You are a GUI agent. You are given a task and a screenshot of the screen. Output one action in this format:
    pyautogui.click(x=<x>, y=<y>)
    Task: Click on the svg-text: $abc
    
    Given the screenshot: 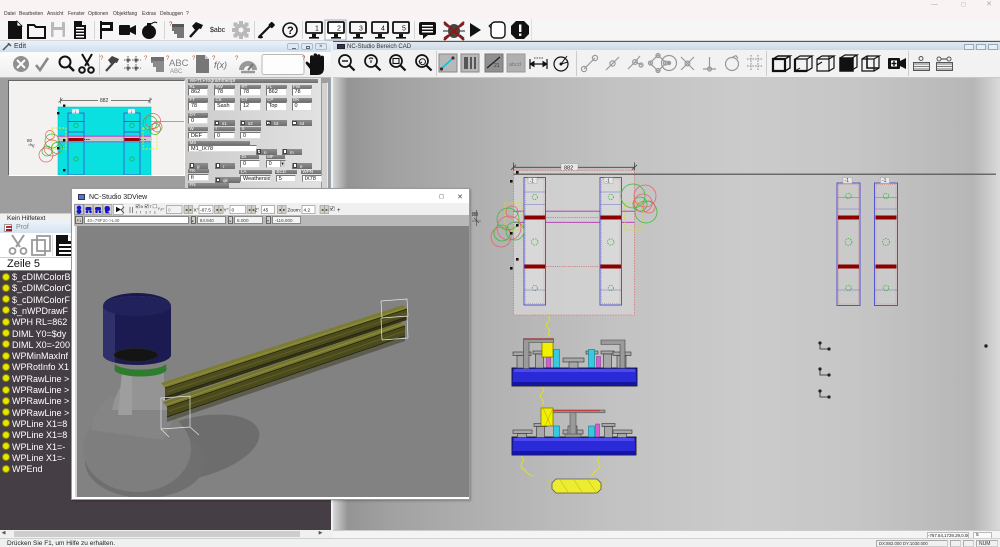 What is the action you would take?
    pyautogui.click(x=218, y=30)
    